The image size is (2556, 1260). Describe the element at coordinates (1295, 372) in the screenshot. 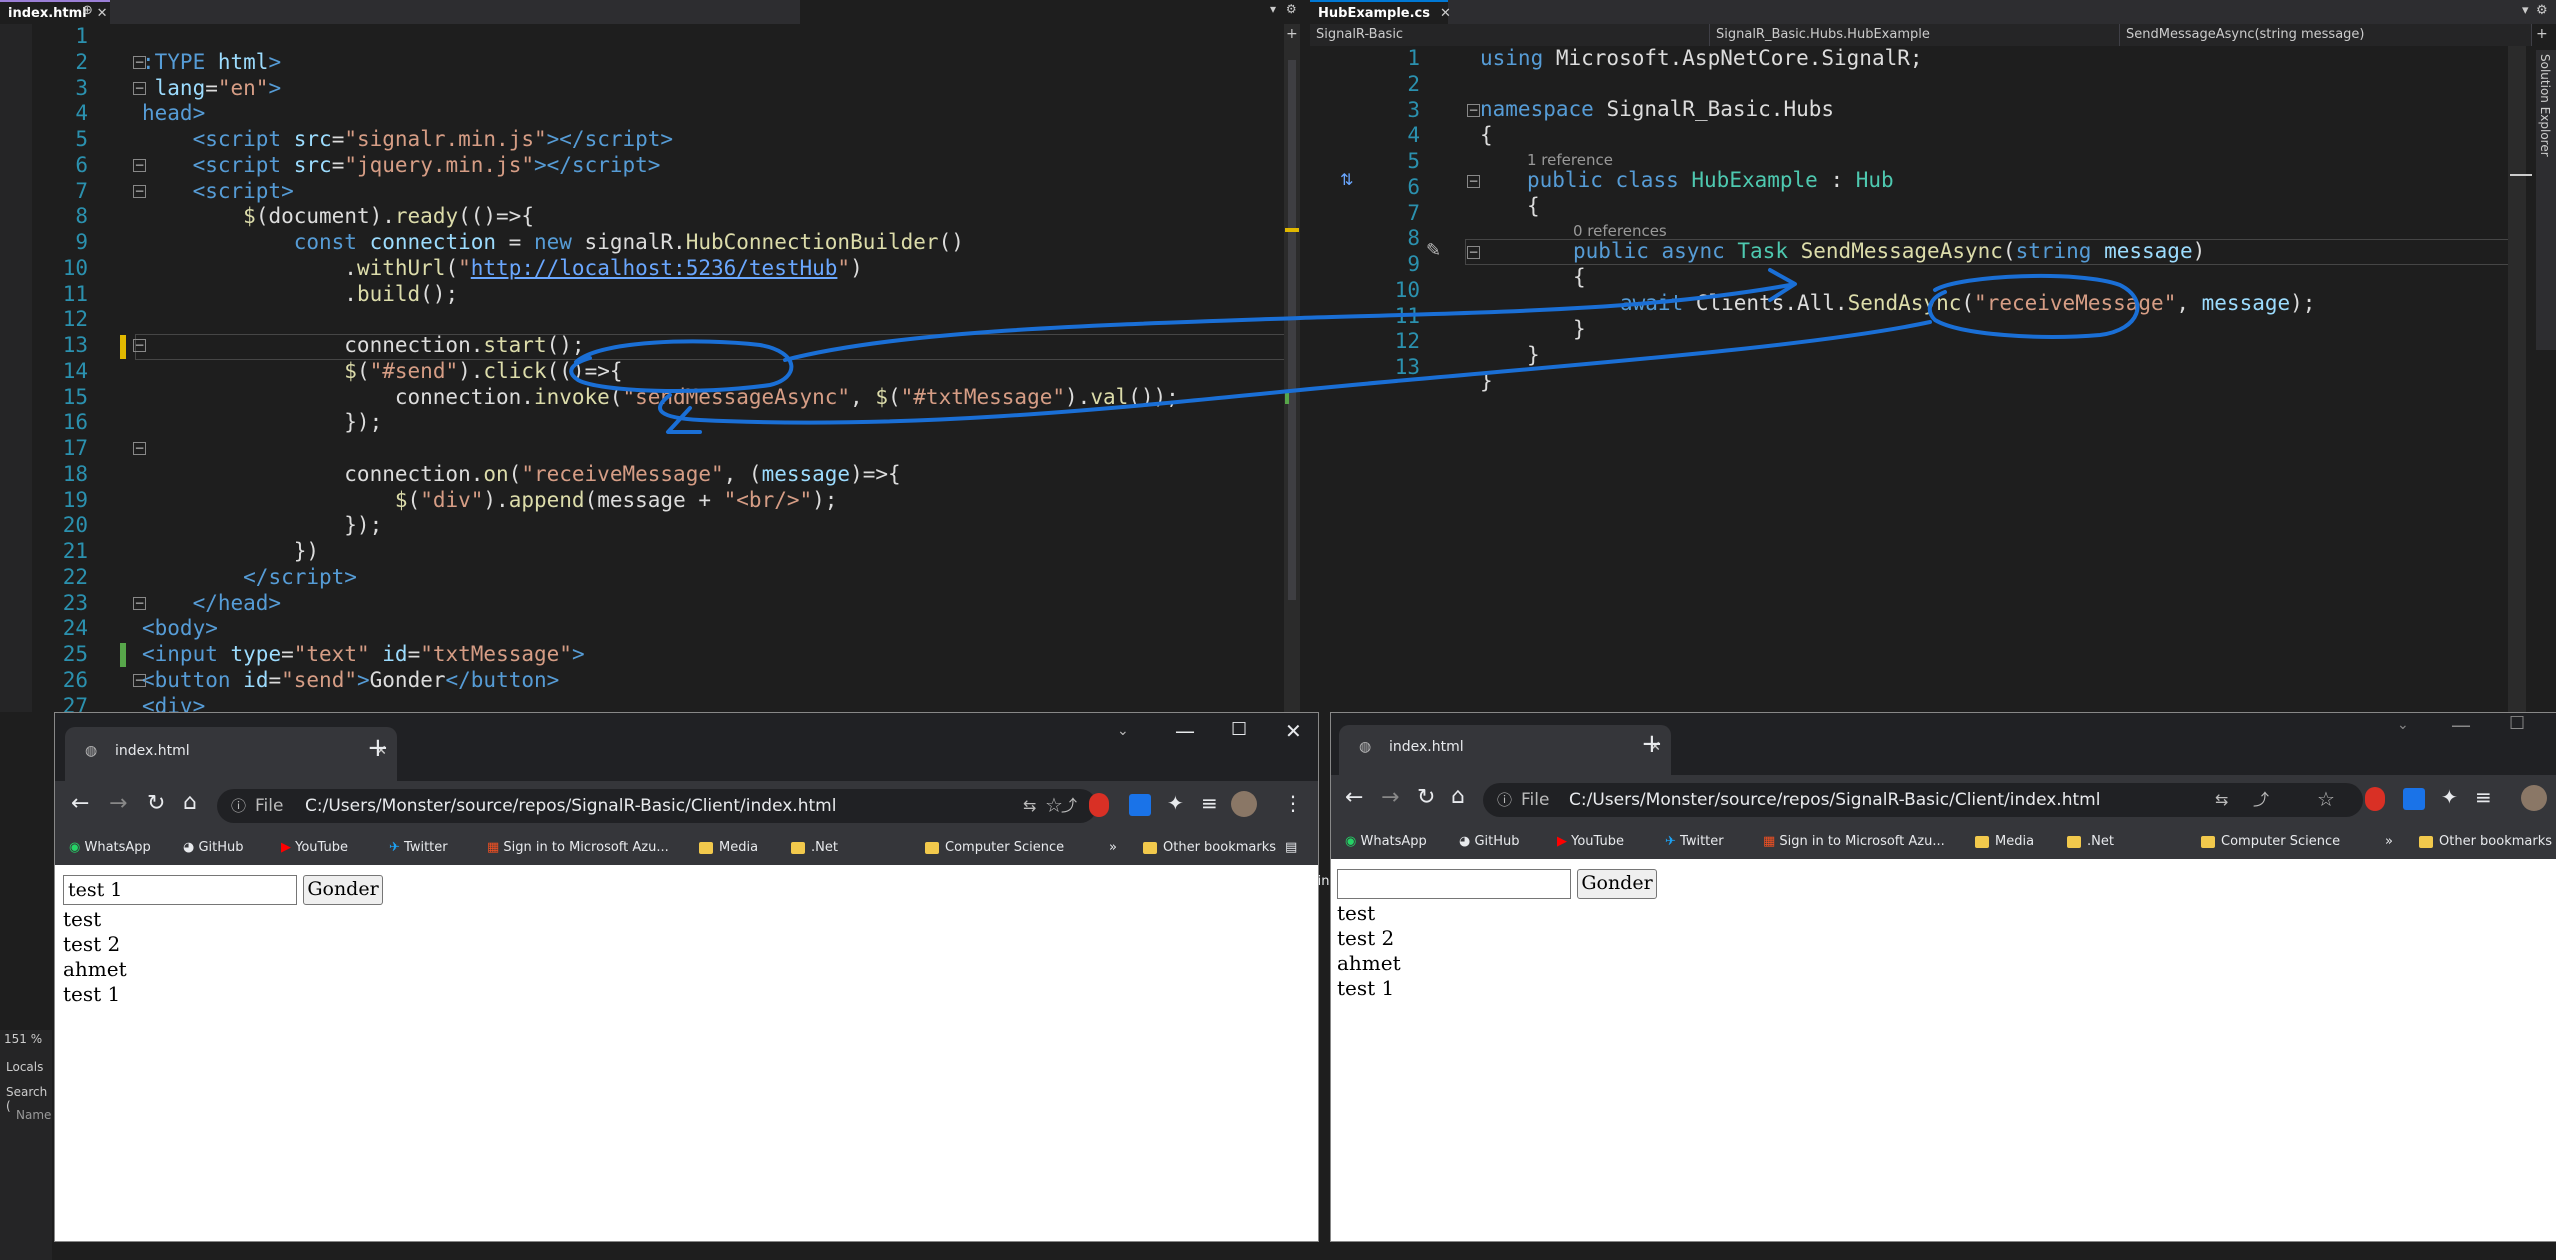

I see `annotation-arrow-to-client` at that location.